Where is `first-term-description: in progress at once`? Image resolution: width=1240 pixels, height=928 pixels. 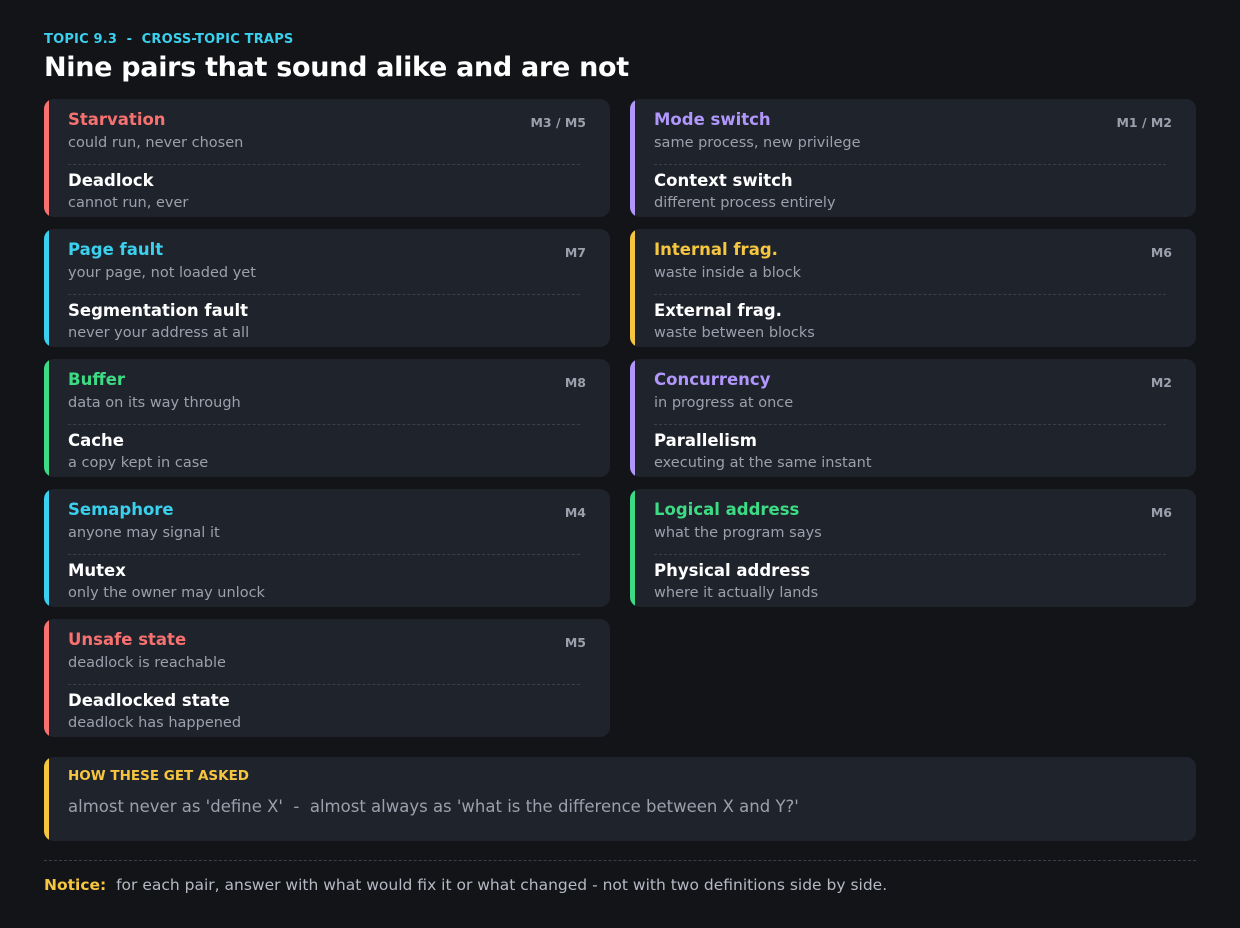
first-term-description: in progress at once is located at coordinates (724, 403).